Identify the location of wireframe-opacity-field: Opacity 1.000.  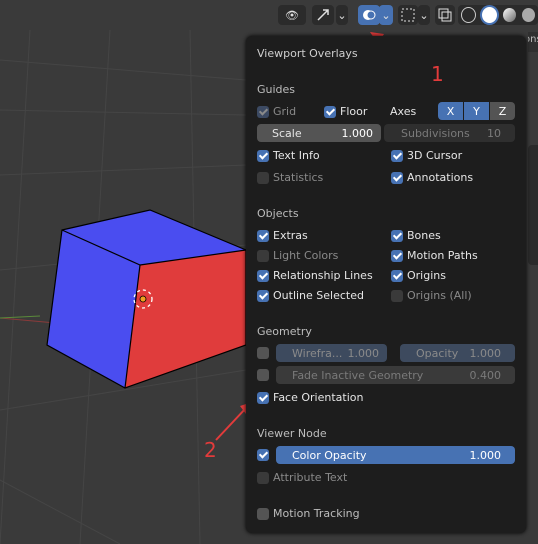
(457, 353).